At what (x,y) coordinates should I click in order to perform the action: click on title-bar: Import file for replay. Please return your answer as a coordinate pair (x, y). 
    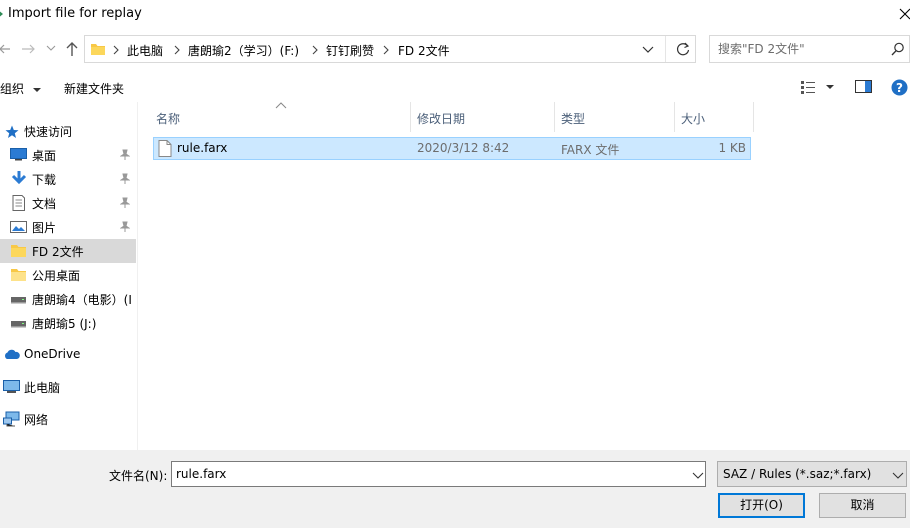
    Looking at the image, I should click on (455, 15).